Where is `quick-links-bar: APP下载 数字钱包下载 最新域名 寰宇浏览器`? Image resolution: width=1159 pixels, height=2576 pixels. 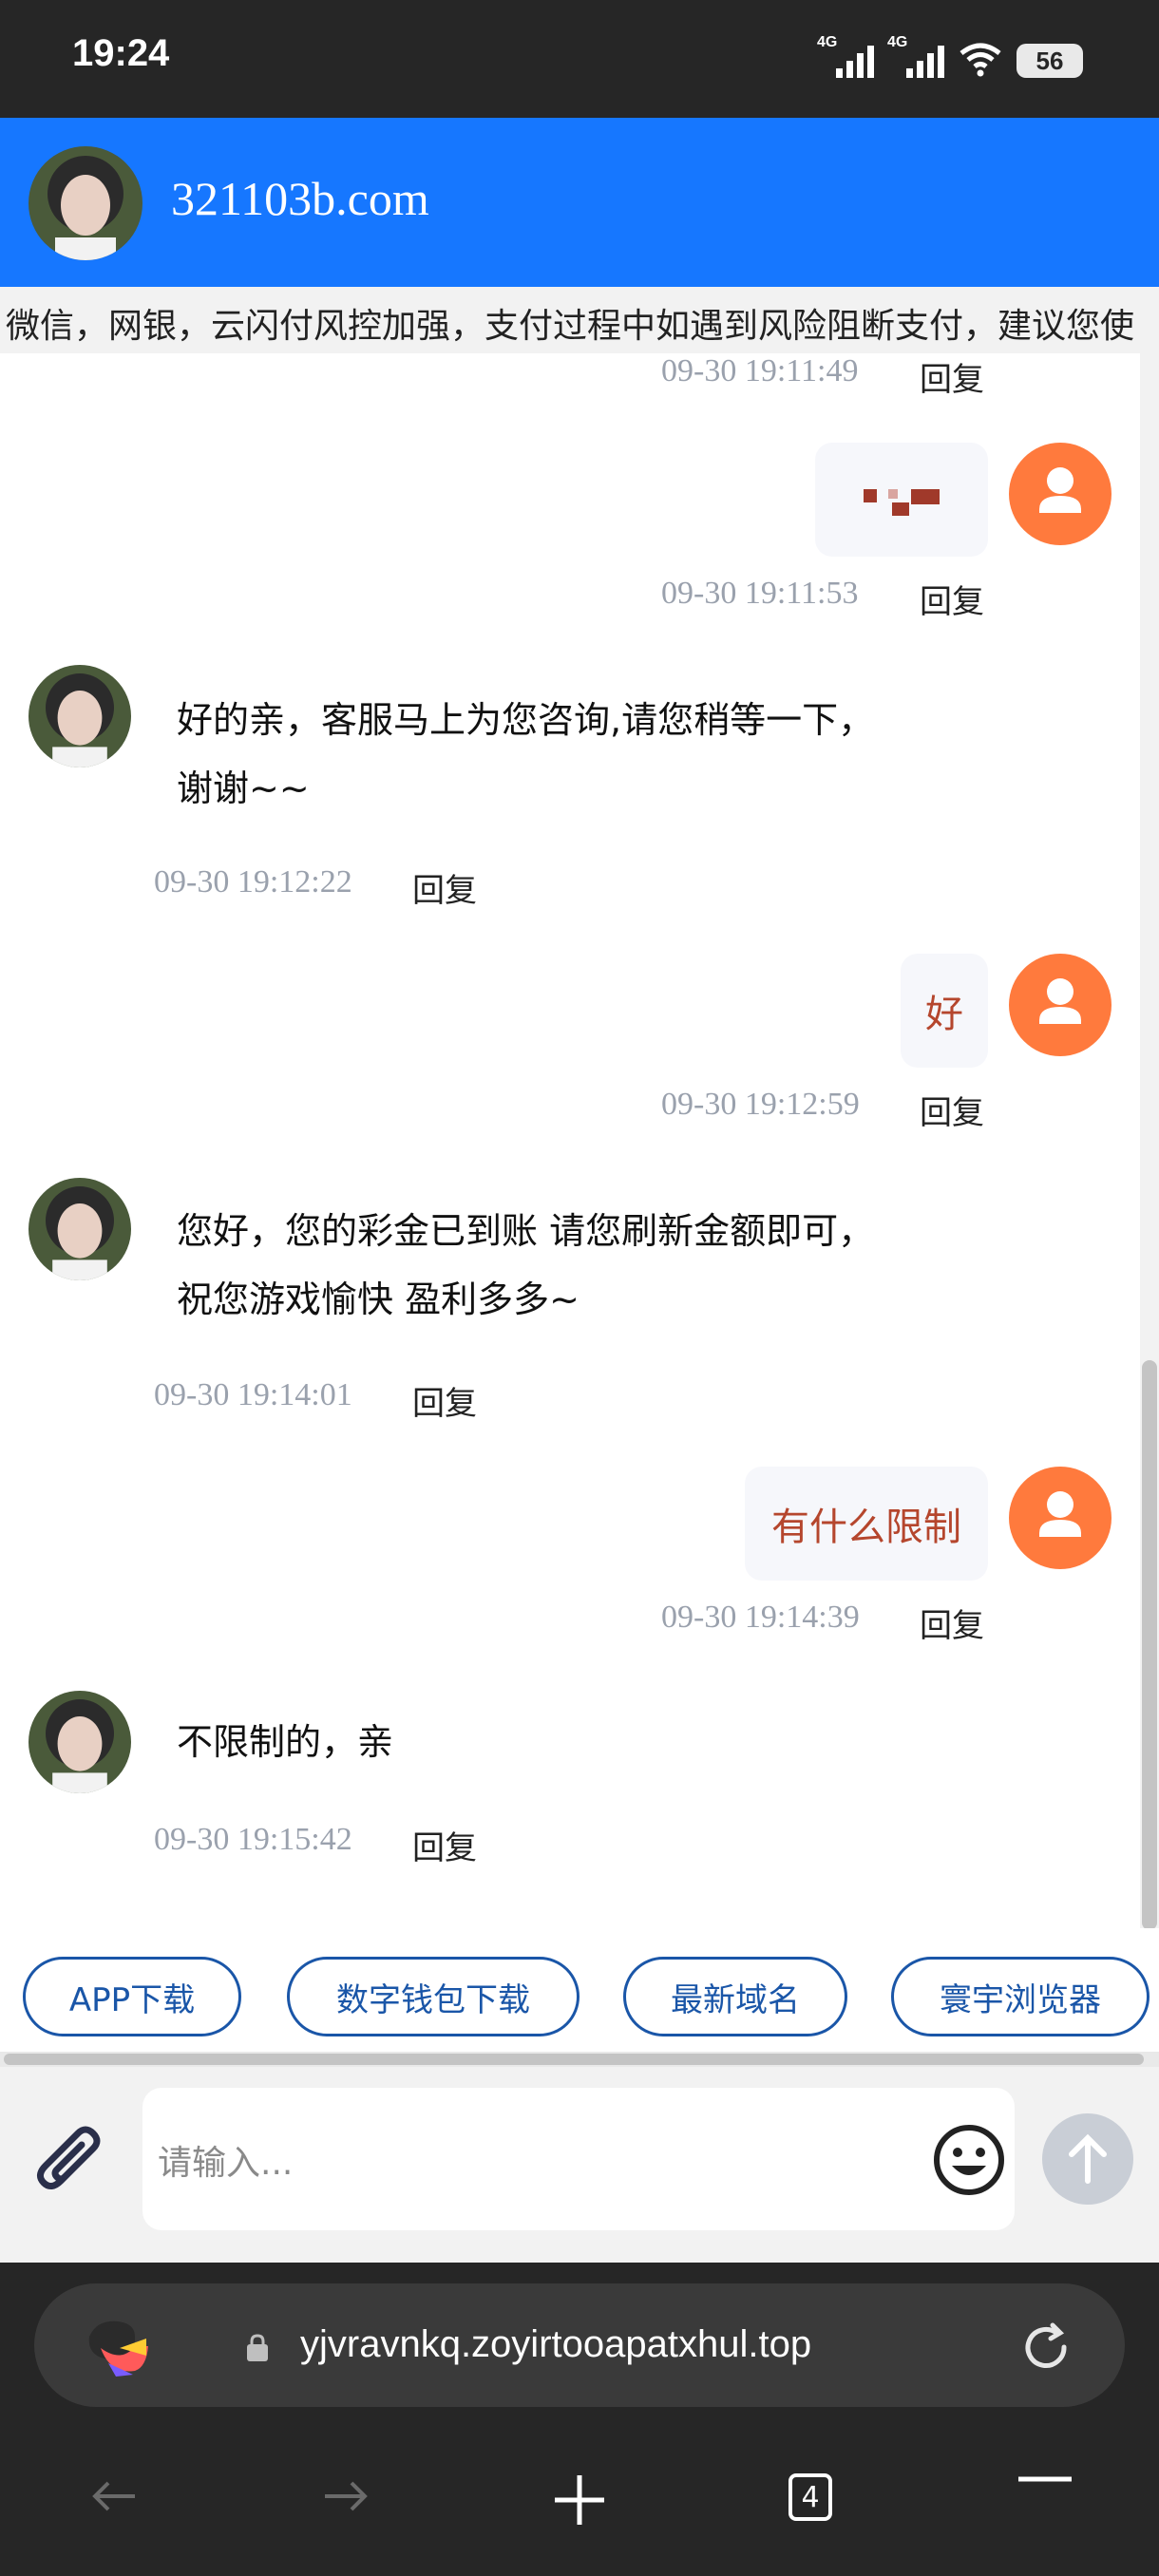
quick-links-bar: APP下载 数字钱包下载 最新域名 寰宇浏览器 is located at coordinates (579, 1990).